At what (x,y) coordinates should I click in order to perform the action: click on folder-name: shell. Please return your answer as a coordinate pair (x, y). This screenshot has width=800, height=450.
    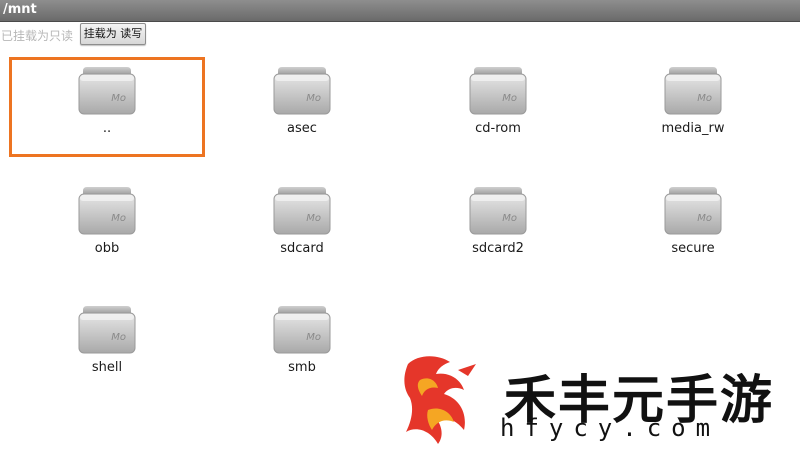
    Looking at the image, I should click on (107, 367).